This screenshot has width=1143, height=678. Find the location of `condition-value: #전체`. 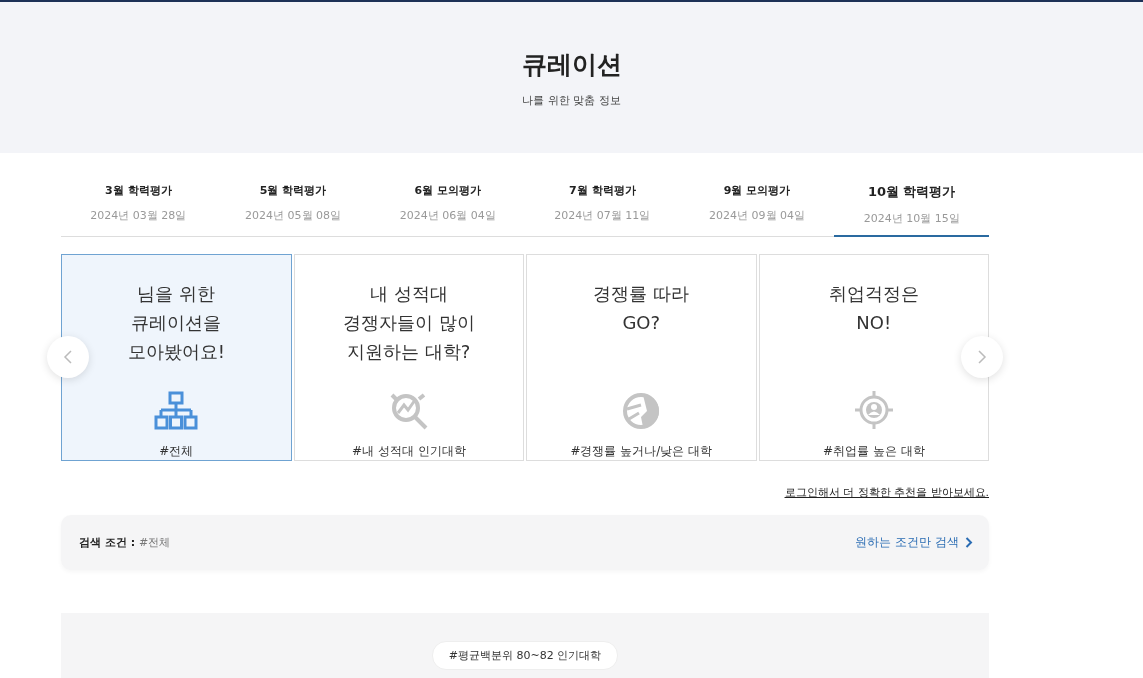

condition-value: #전체 is located at coordinates (155, 542).